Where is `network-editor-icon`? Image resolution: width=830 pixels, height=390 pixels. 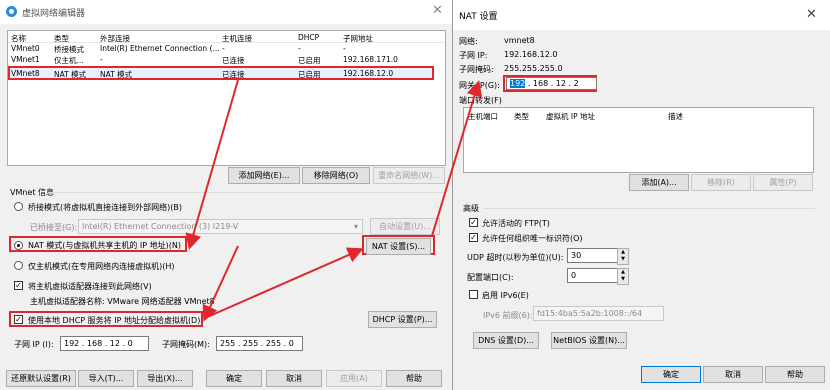
network-editor-icon is located at coordinates (11, 11).